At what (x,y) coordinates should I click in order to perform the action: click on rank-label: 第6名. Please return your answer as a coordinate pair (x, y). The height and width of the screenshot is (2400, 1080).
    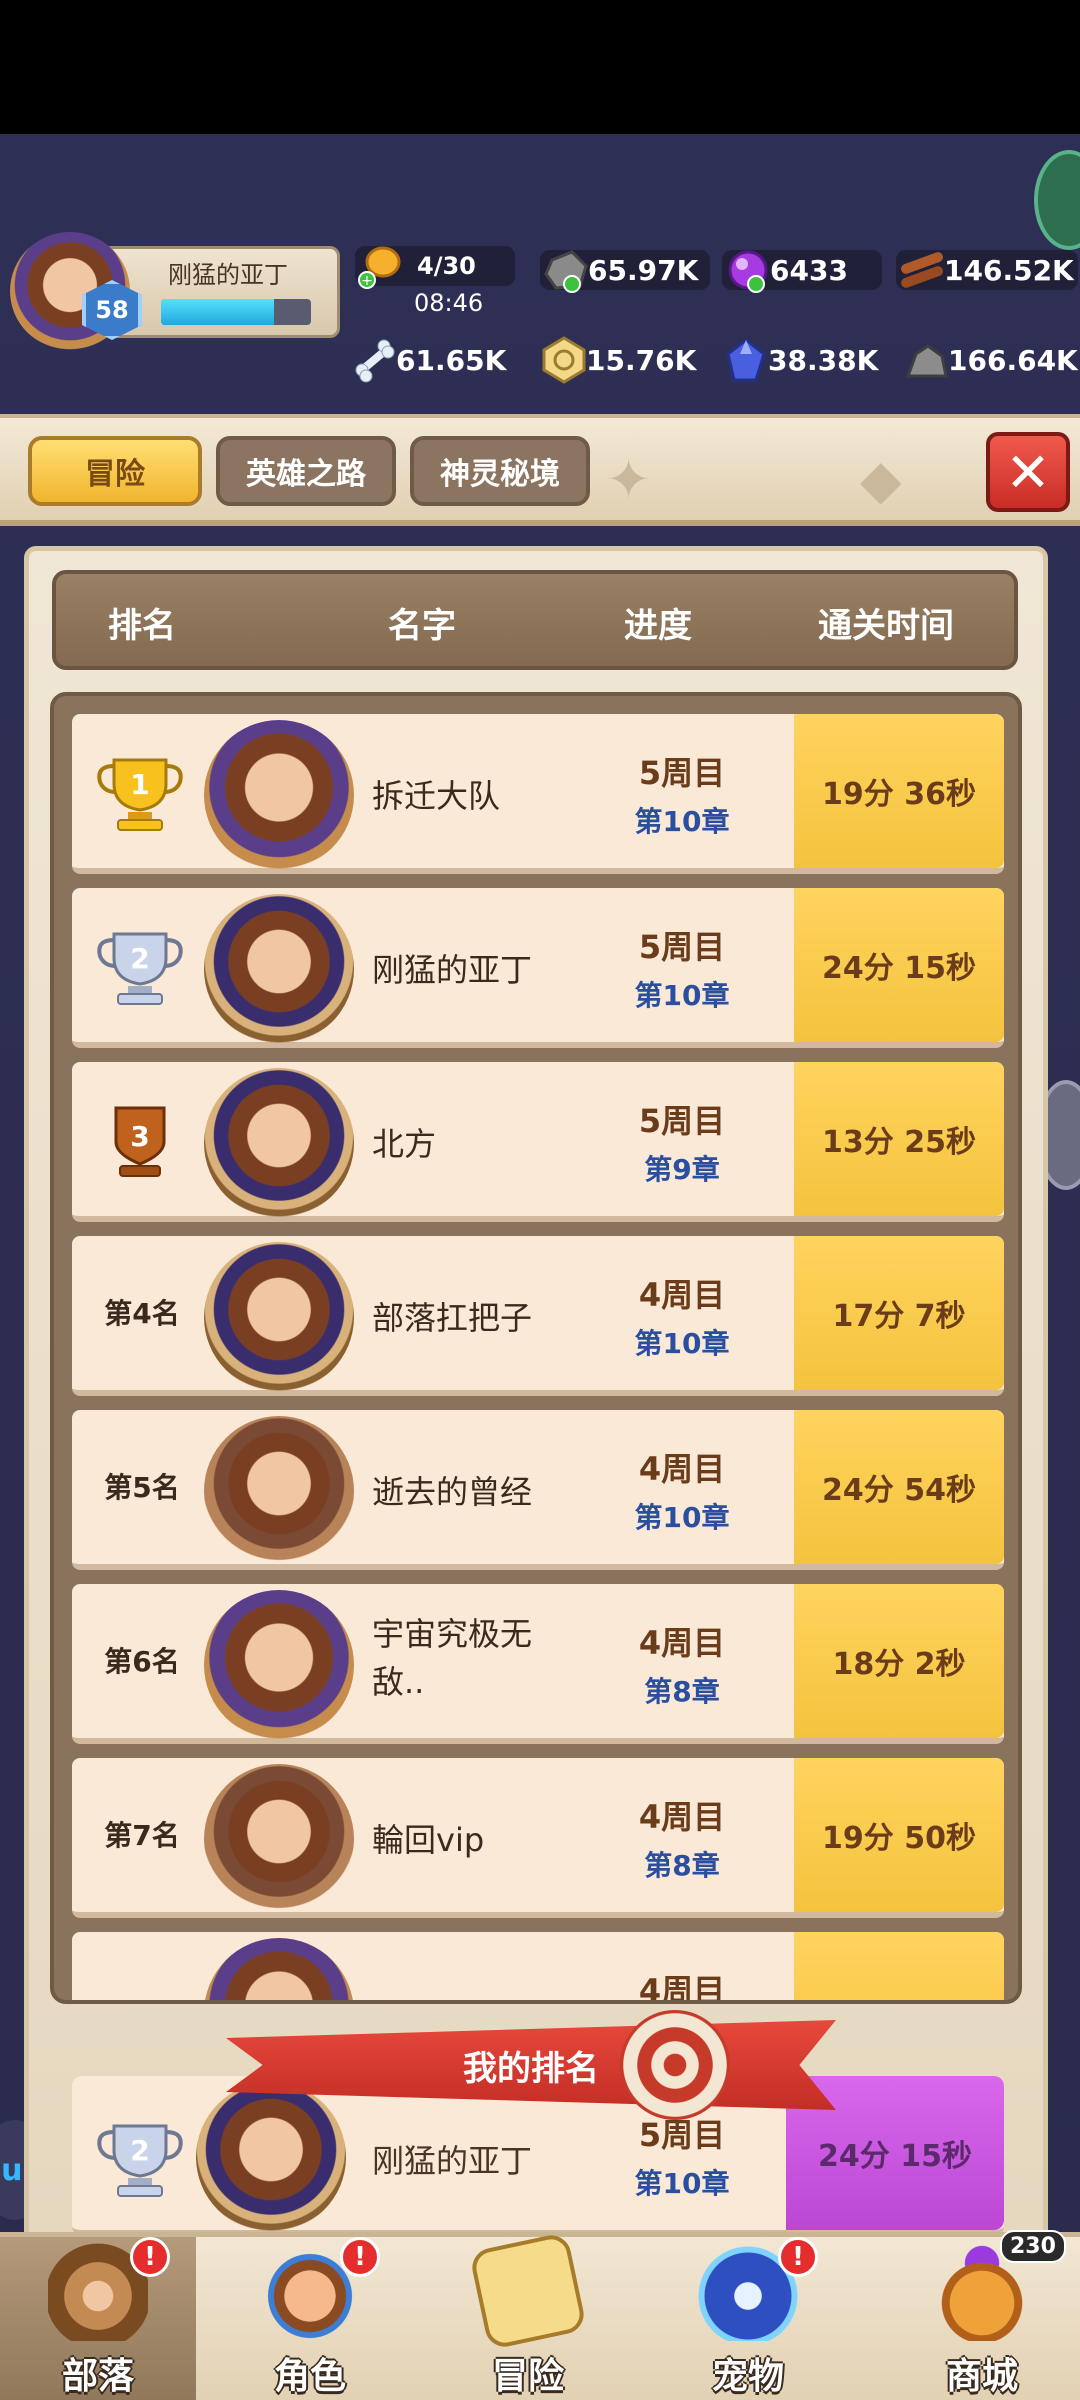
    Looking at the image, I should click on (142, 1661).